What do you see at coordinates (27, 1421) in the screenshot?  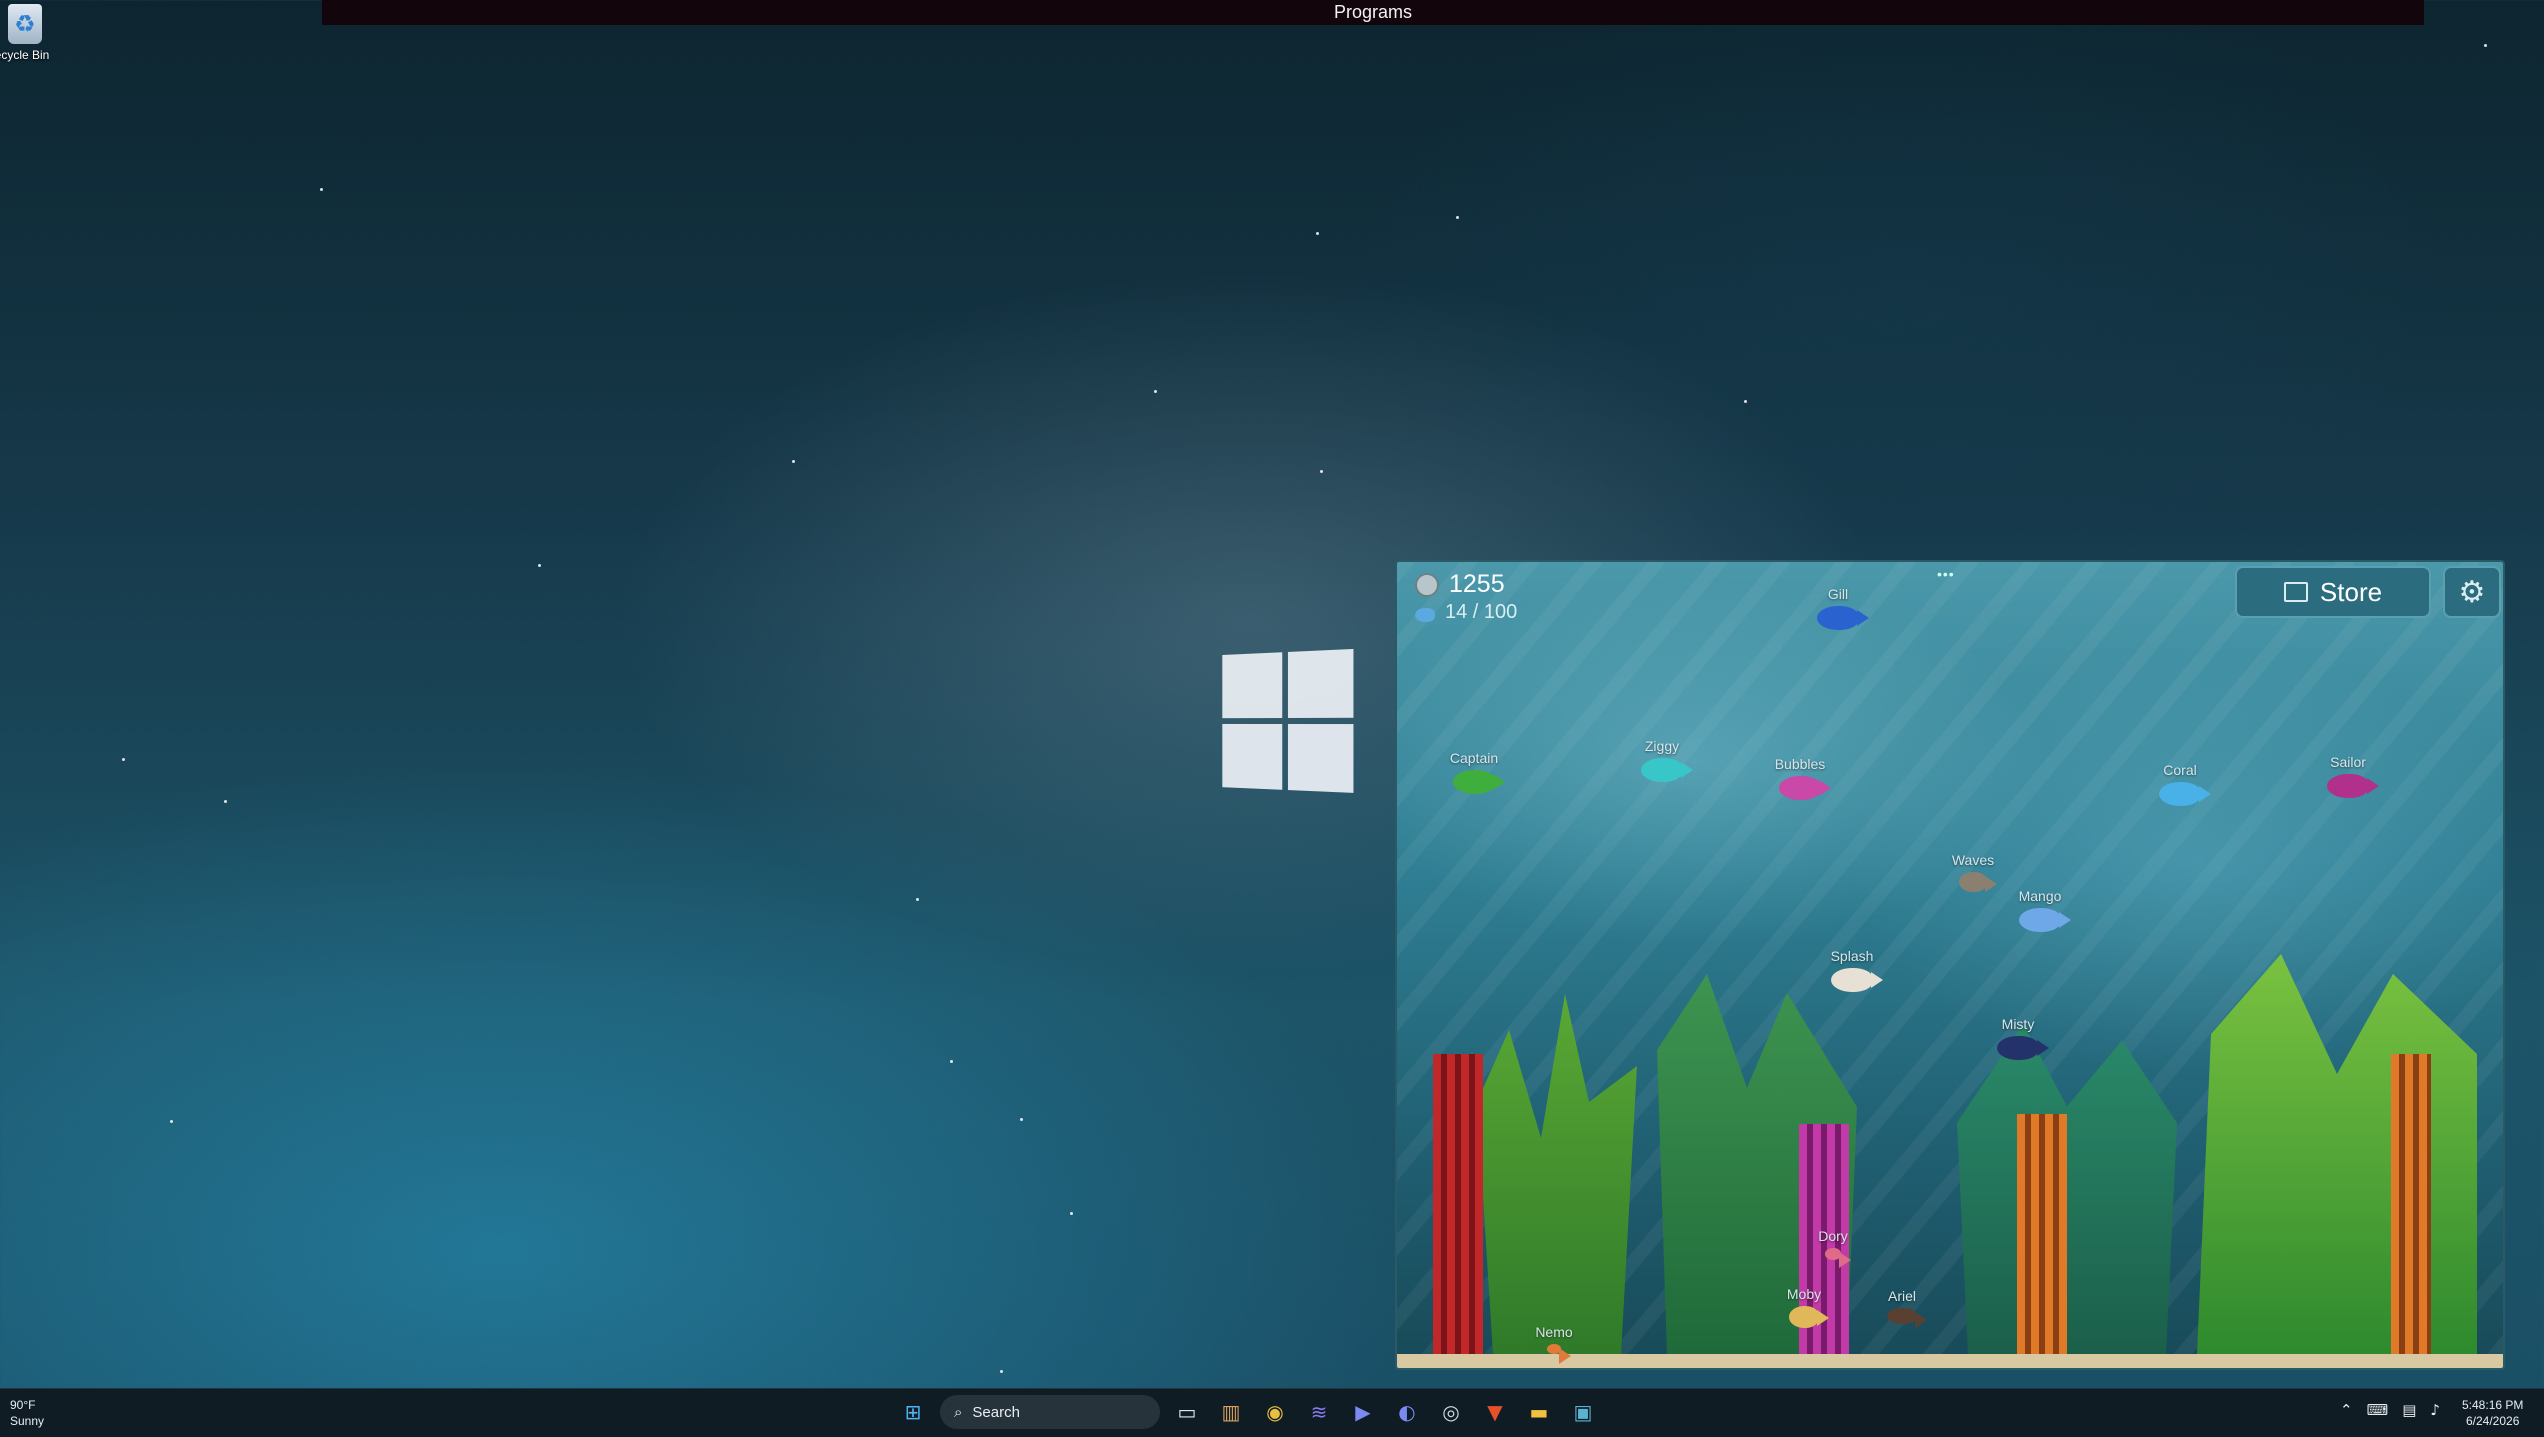 I see `weather-desc: Sunny` at bounding box center [27, 1421].